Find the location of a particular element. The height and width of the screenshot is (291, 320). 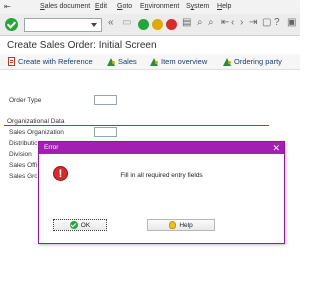

document-icon is located at coordinates (11, 61).